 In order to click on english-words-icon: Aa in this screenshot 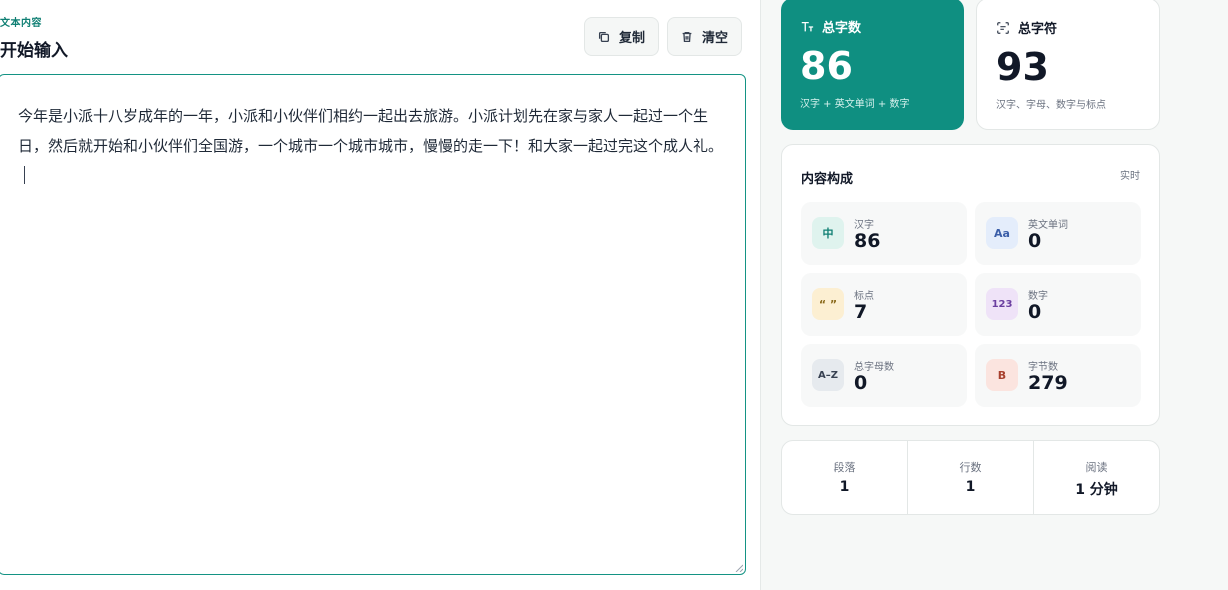, I will do `click(1002, 233)`.